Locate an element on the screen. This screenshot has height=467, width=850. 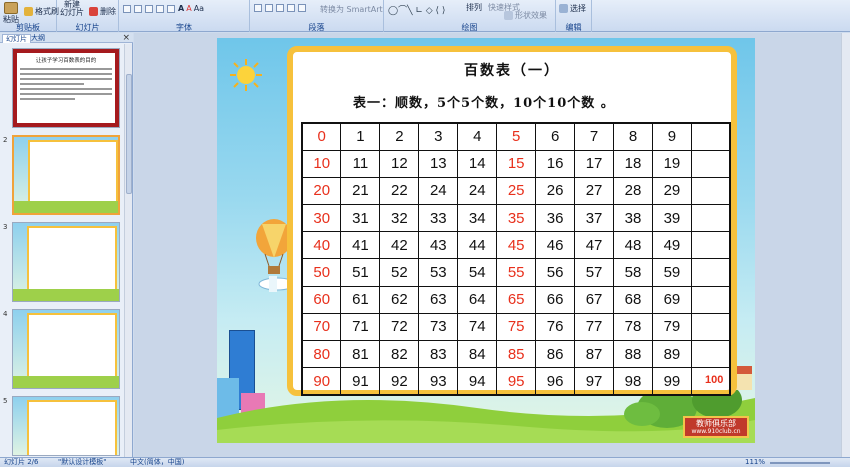
table-cell: 43 is located at coordinates (438, 245).